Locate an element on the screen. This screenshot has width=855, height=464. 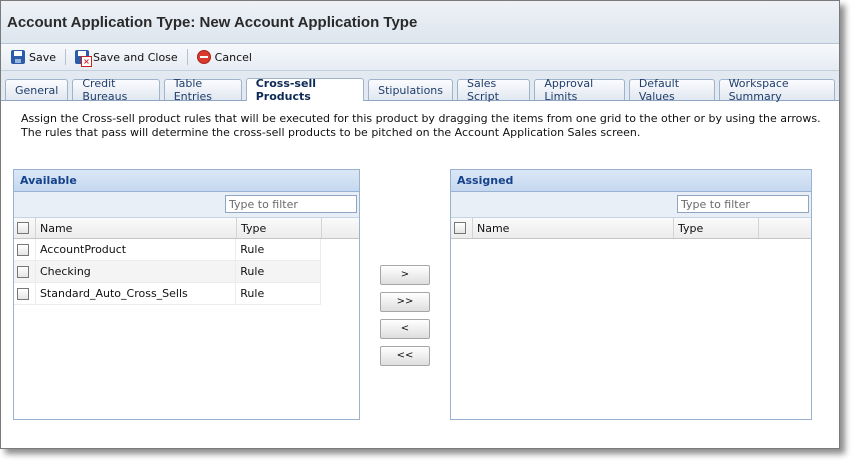
tab-approval-limits: Approval Limits is located at coordinates (579, 90).